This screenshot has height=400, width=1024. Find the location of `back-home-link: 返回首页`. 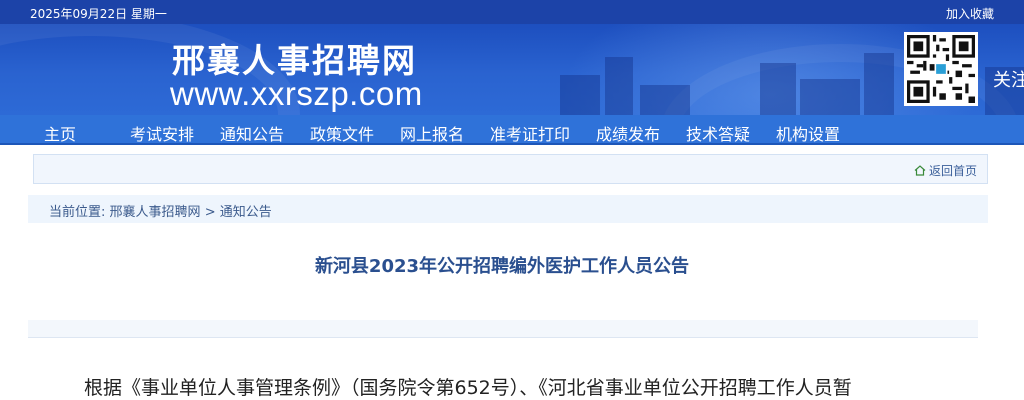

back-home-link: 返回首页 is located at coordinates (945, 170).